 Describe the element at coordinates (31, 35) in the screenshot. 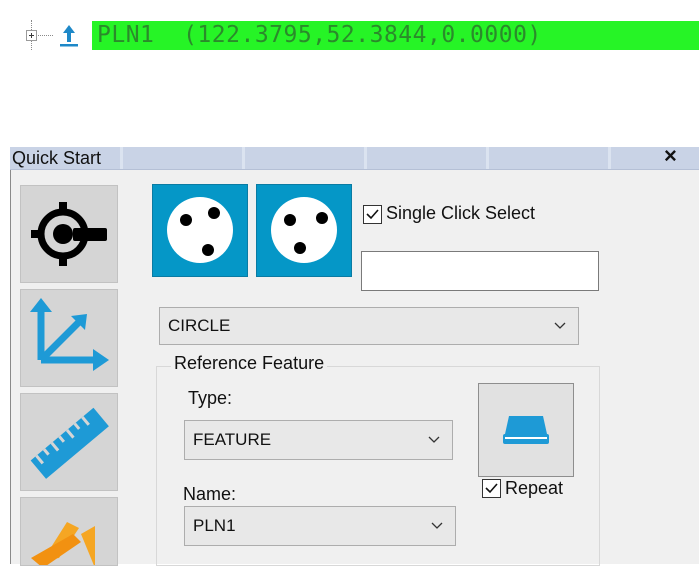

I see `expand-node-icon` at that location.